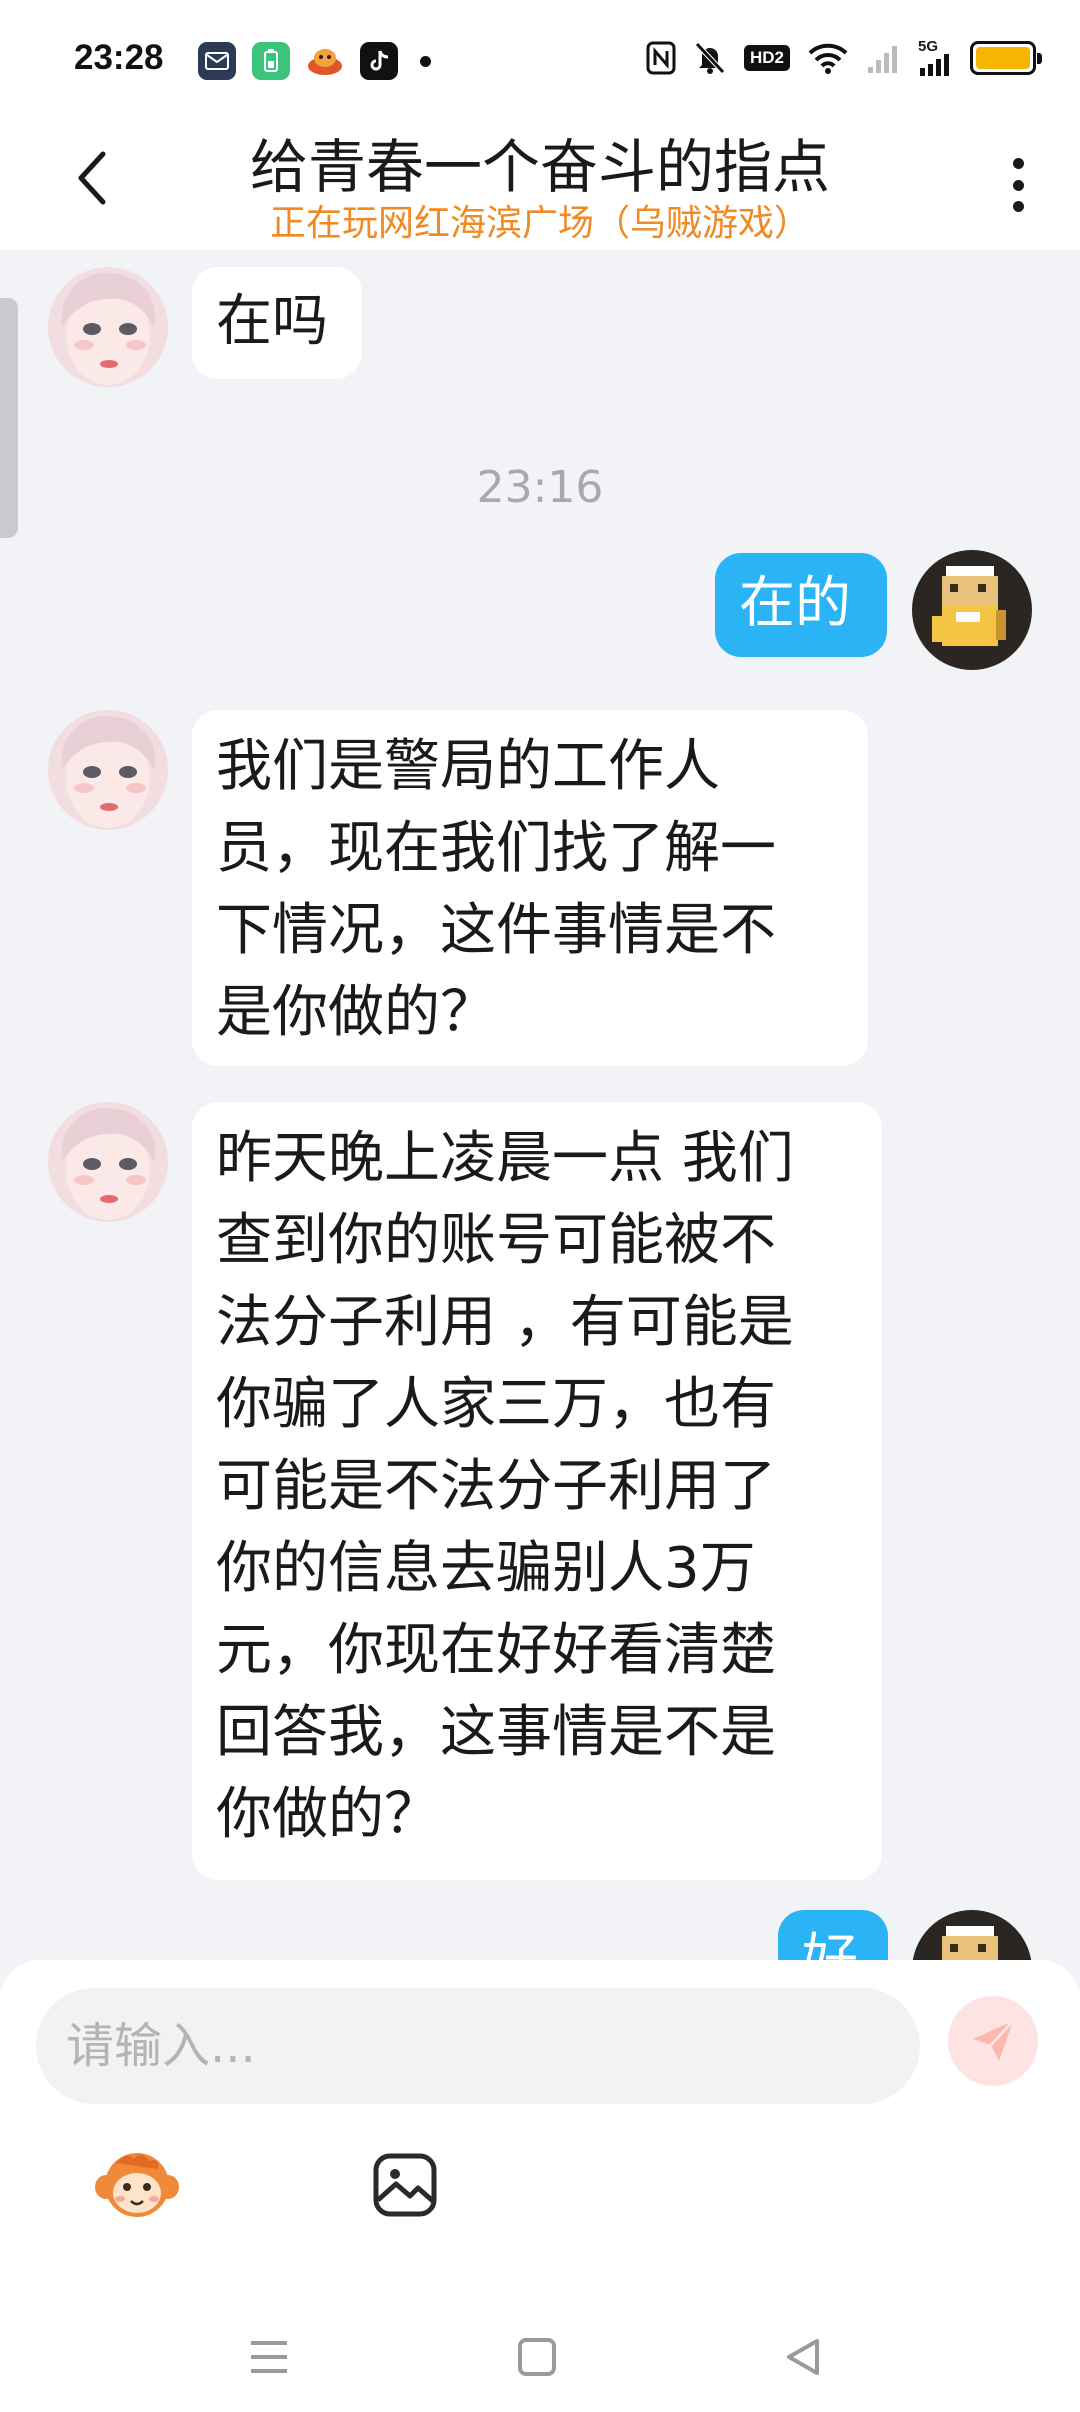  I want to click on tiktok-app-icon, so click(379, 61).